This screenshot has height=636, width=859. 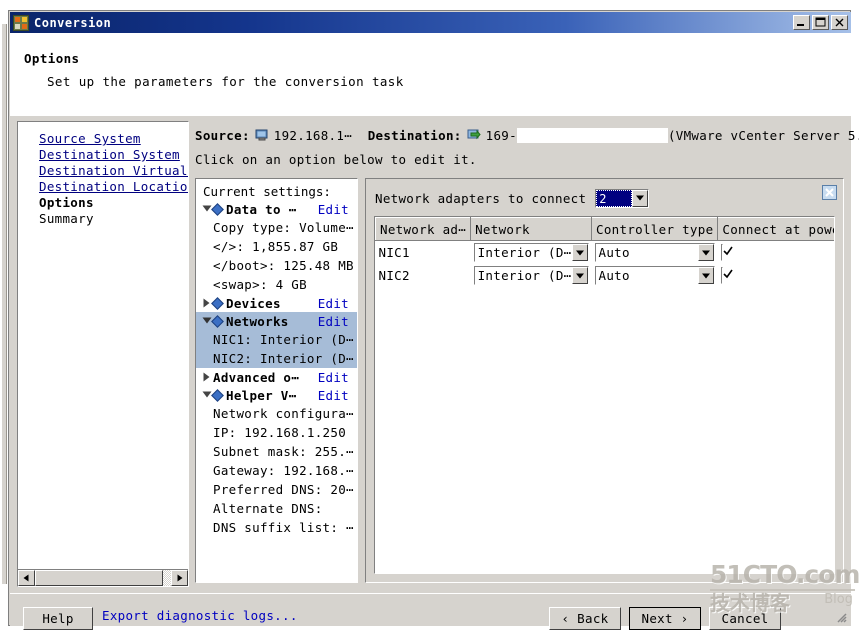 I want to click on settings-detail-network-configuration: Network configura⋯, so click(x=283, y=413).